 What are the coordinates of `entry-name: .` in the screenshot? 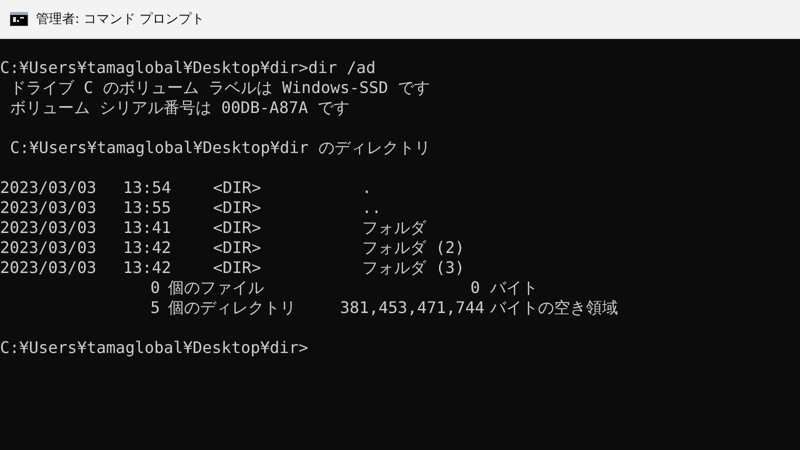 It's located at (367, 188).